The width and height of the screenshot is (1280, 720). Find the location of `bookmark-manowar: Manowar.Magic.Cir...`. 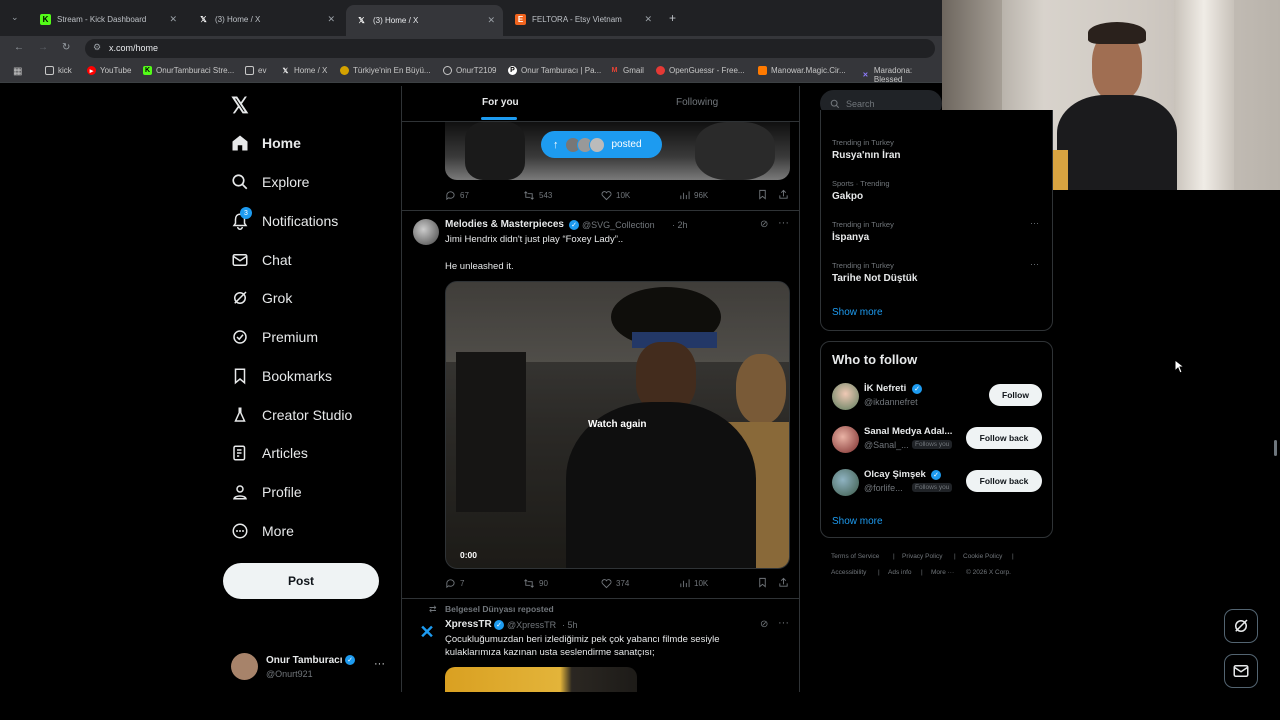

bookmark-manowar: Manowar.Magic.Cir... is located at coordinates (802, 70).